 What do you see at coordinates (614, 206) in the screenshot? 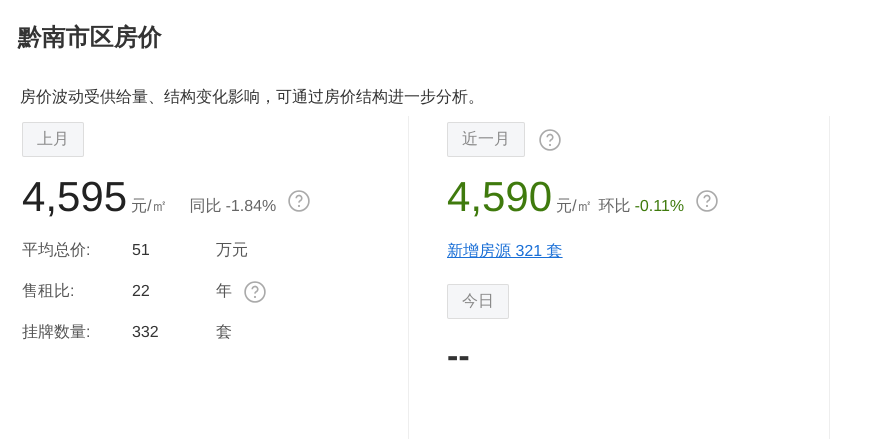
I see `change-label: 环比` at bounding box center [614, 206].